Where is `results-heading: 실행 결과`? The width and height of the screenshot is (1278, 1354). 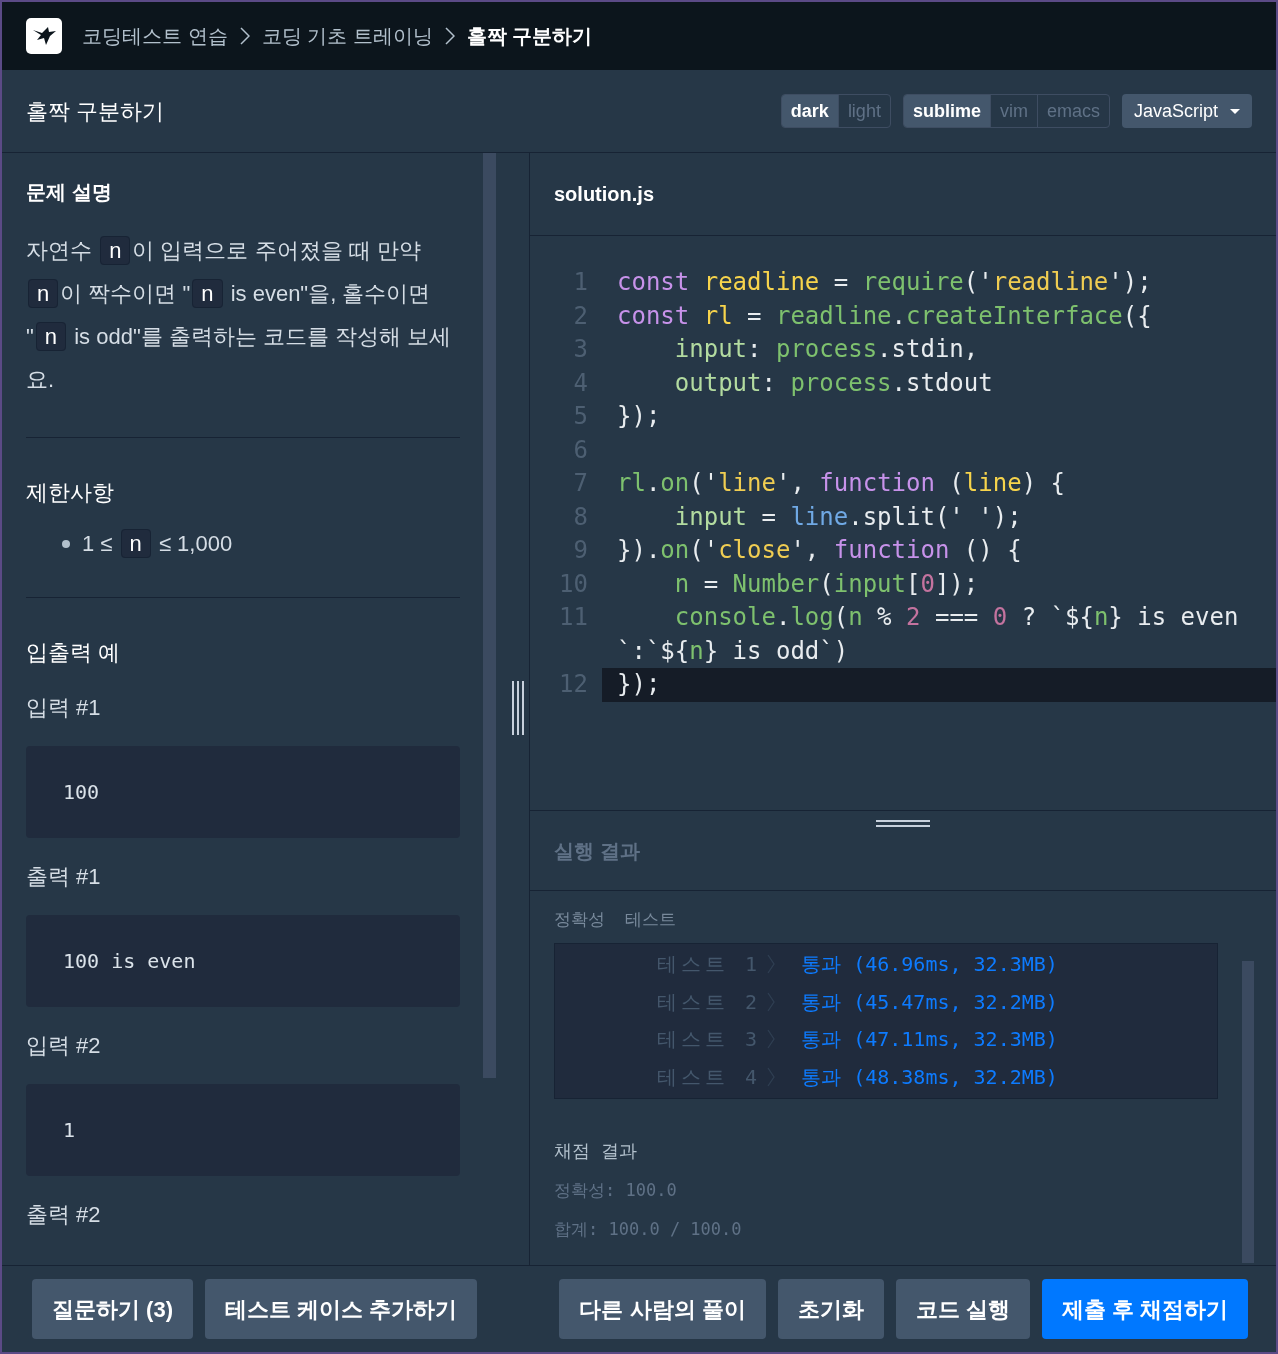
results-heading: 실행 결과 is located at coordinates (597, 851).